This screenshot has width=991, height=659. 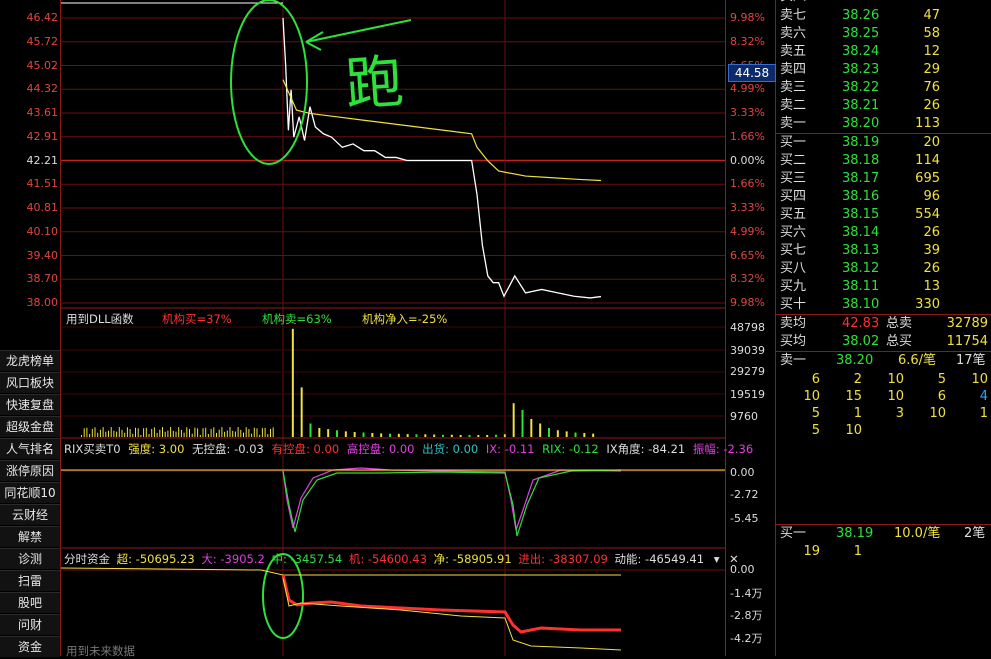 I want to click on volume-tick-label: 9760, so click(x=744, y=416).